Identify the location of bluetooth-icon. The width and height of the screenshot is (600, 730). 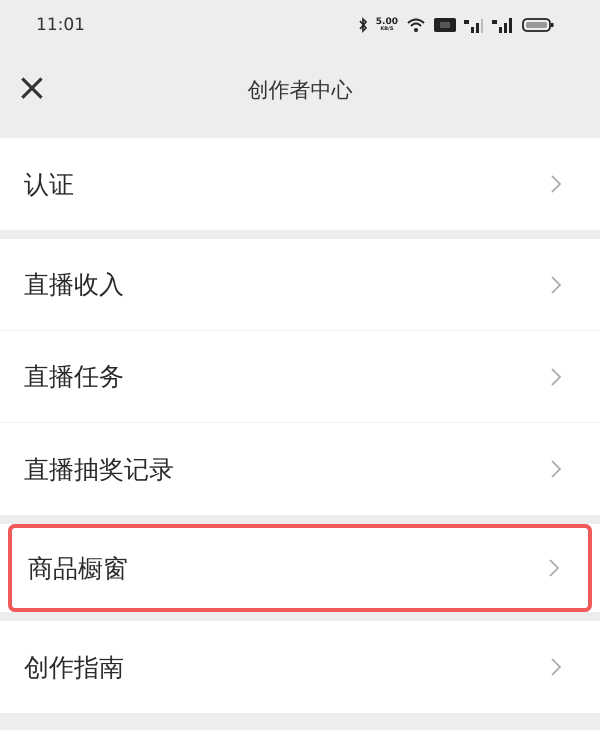
(363, 25).